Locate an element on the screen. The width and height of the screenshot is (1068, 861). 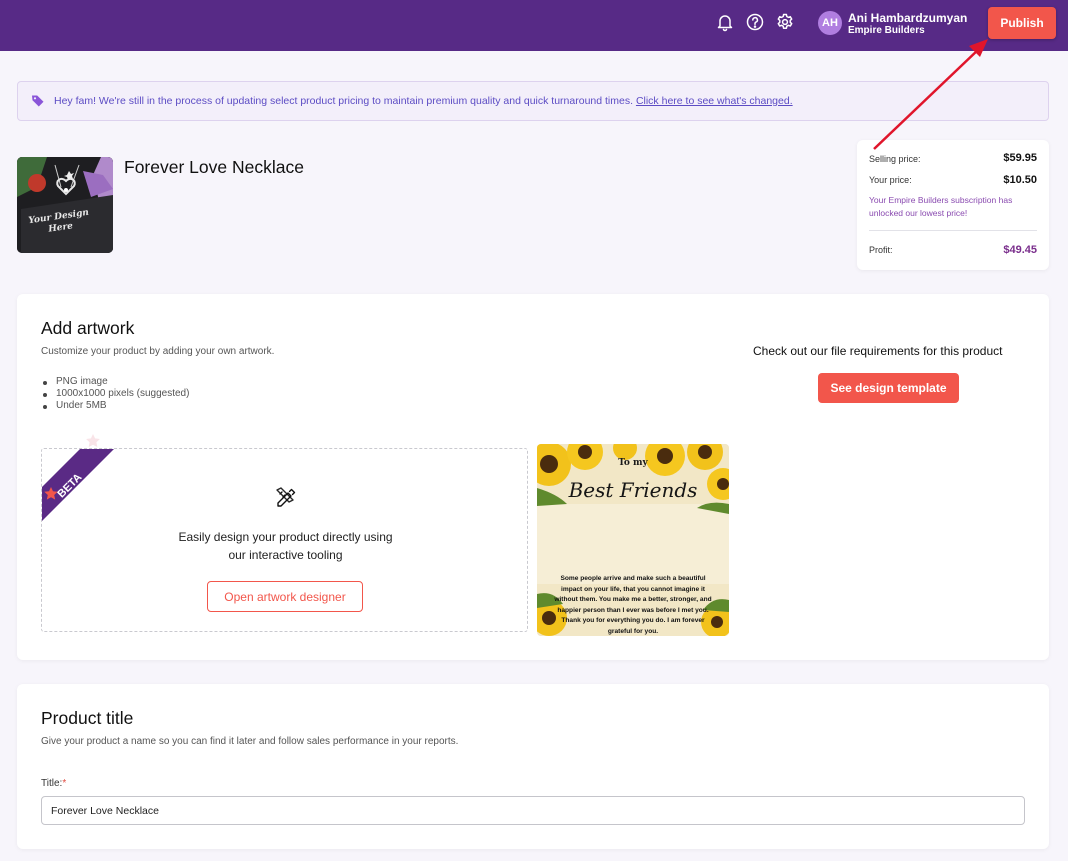
publish-button: Publish is located at coordinates (1022, 23).